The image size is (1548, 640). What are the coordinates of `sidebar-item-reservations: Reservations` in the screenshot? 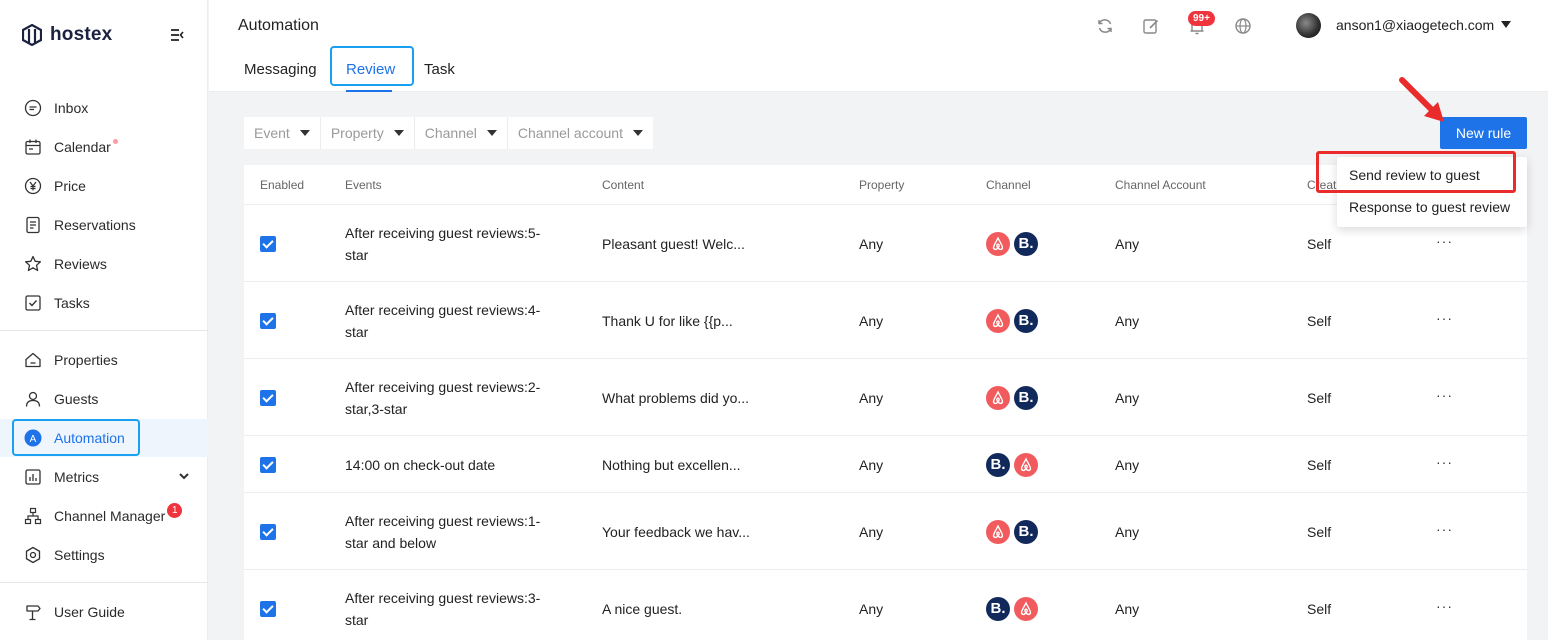 It's located at (104, 225).